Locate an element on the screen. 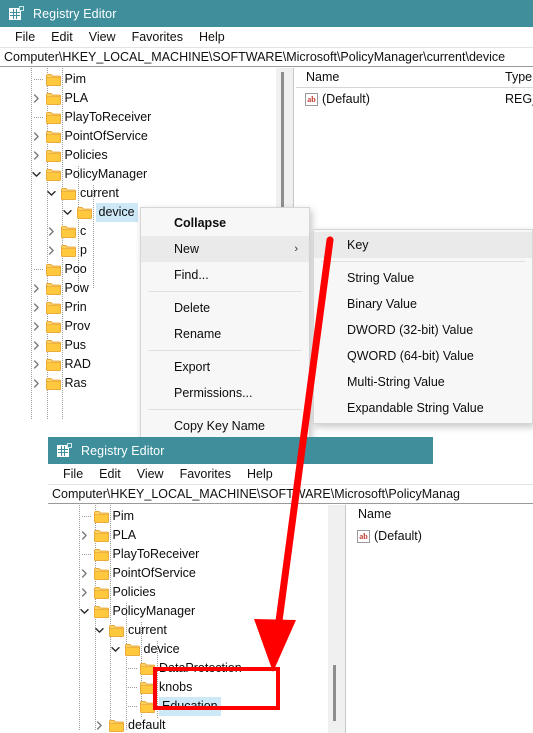 The width and height of the screenshot is (533, 733). highlight-box-new-keys is located at coordinates (216, 688).